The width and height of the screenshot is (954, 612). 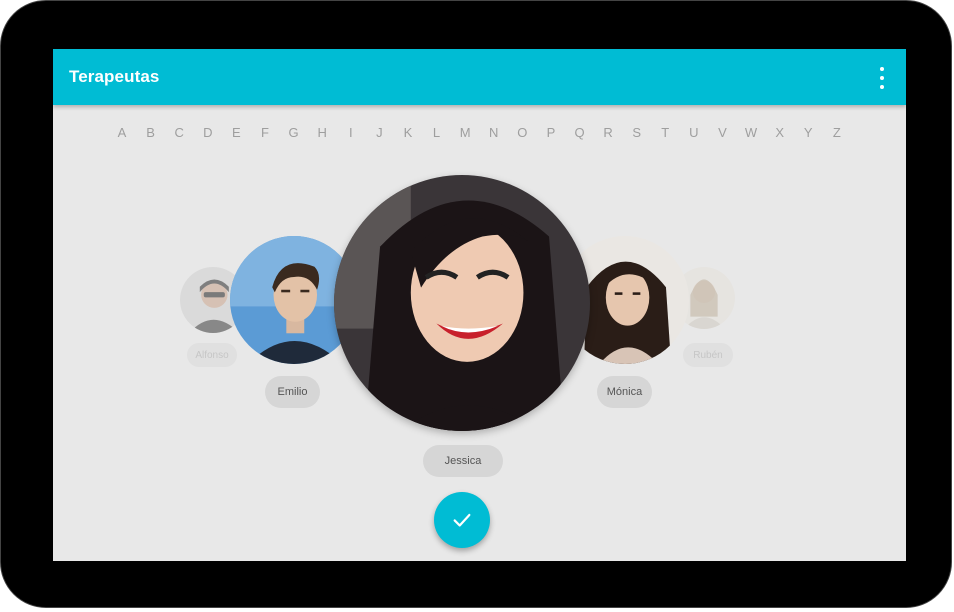 I want to click on letter-w: W, so click(x=751, y=132).